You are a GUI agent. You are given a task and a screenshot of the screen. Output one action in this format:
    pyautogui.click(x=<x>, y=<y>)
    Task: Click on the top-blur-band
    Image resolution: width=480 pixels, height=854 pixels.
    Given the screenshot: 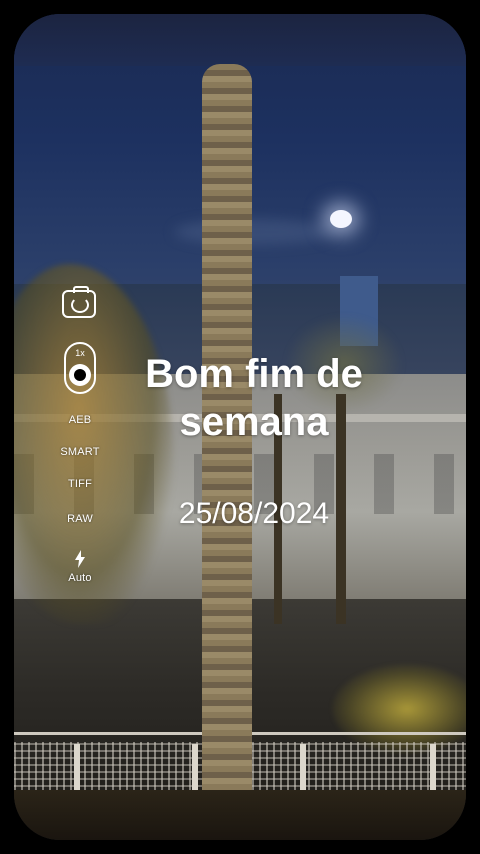 What is the action you would take?
    pyautogui.click(x=240, y=40)
    